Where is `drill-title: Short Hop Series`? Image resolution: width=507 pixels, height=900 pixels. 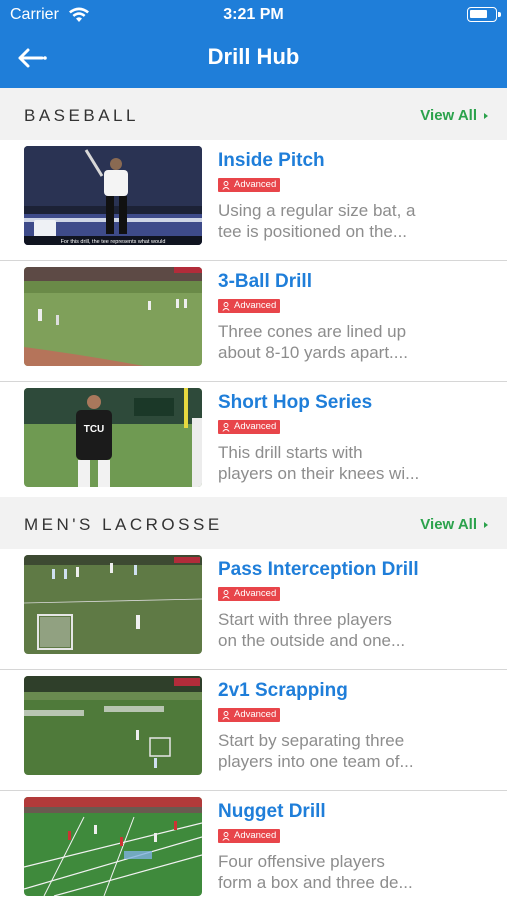
drill-title: Short Hop Series is located at coordinates (295, 402).